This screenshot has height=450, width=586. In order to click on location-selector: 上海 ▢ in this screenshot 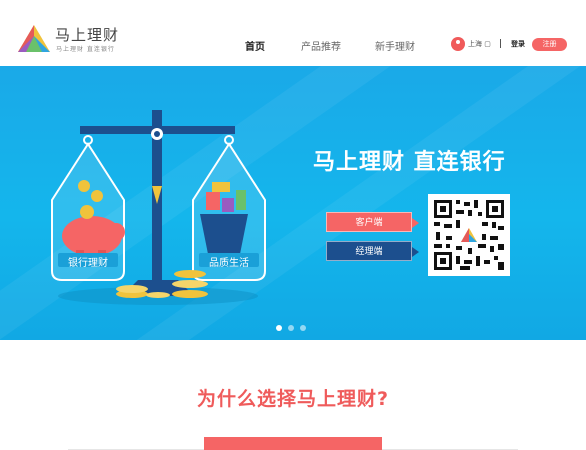, I will do `click(479, 44)`.